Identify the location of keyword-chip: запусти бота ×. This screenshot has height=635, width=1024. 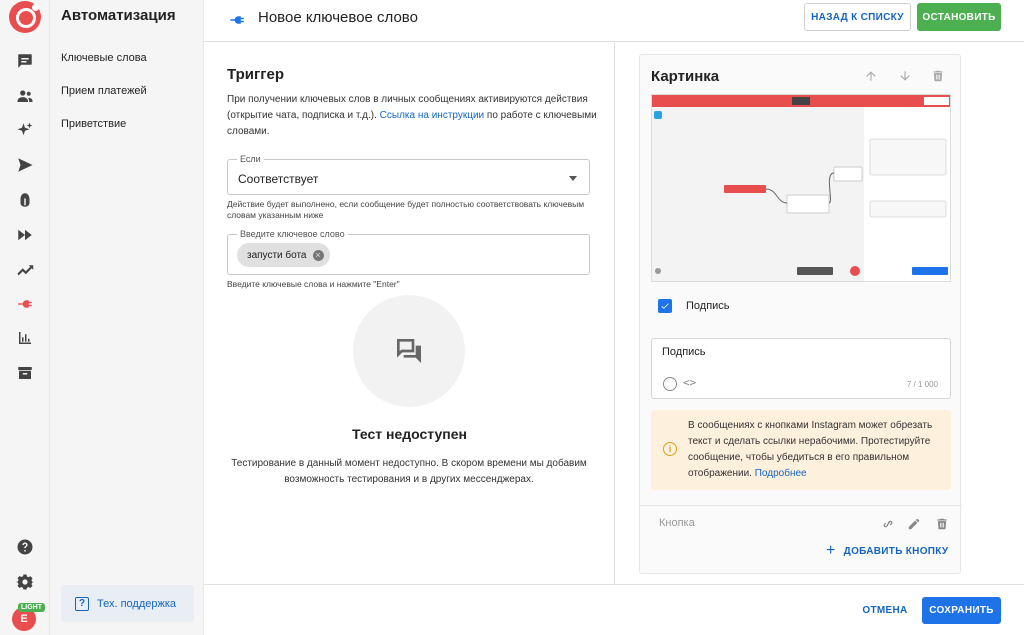
(283, 255).